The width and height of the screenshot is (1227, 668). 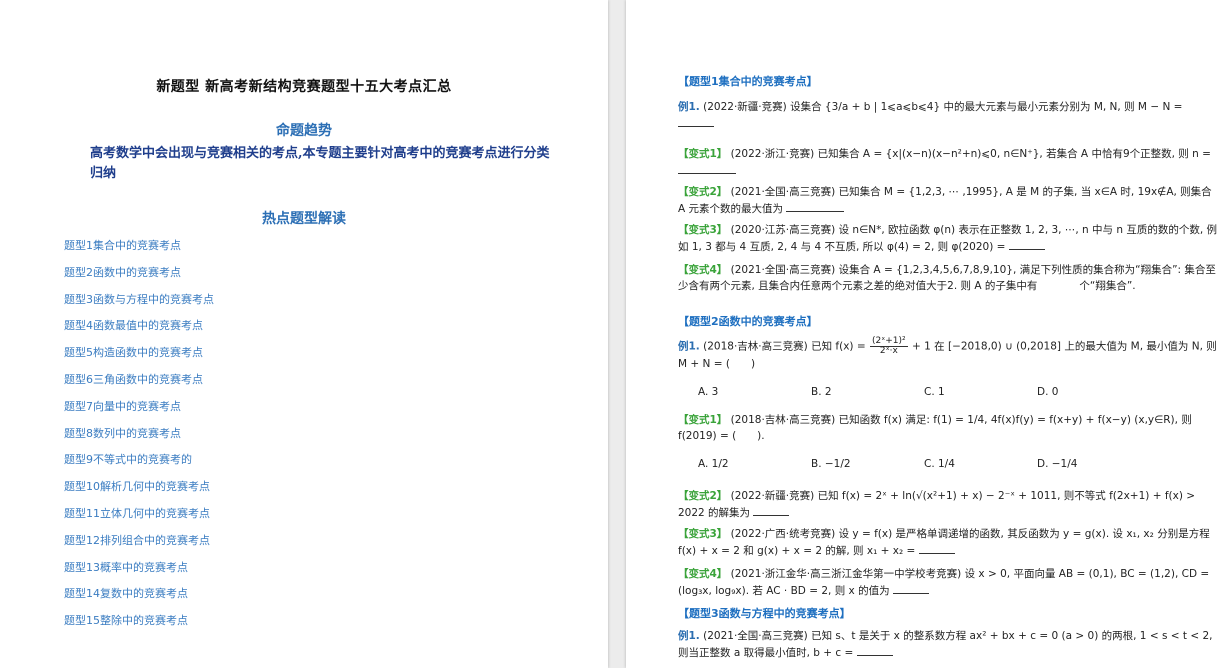 I want to click on toc-link: 题型10解析几何中的竞赛考点, so click(x=139, y=491).